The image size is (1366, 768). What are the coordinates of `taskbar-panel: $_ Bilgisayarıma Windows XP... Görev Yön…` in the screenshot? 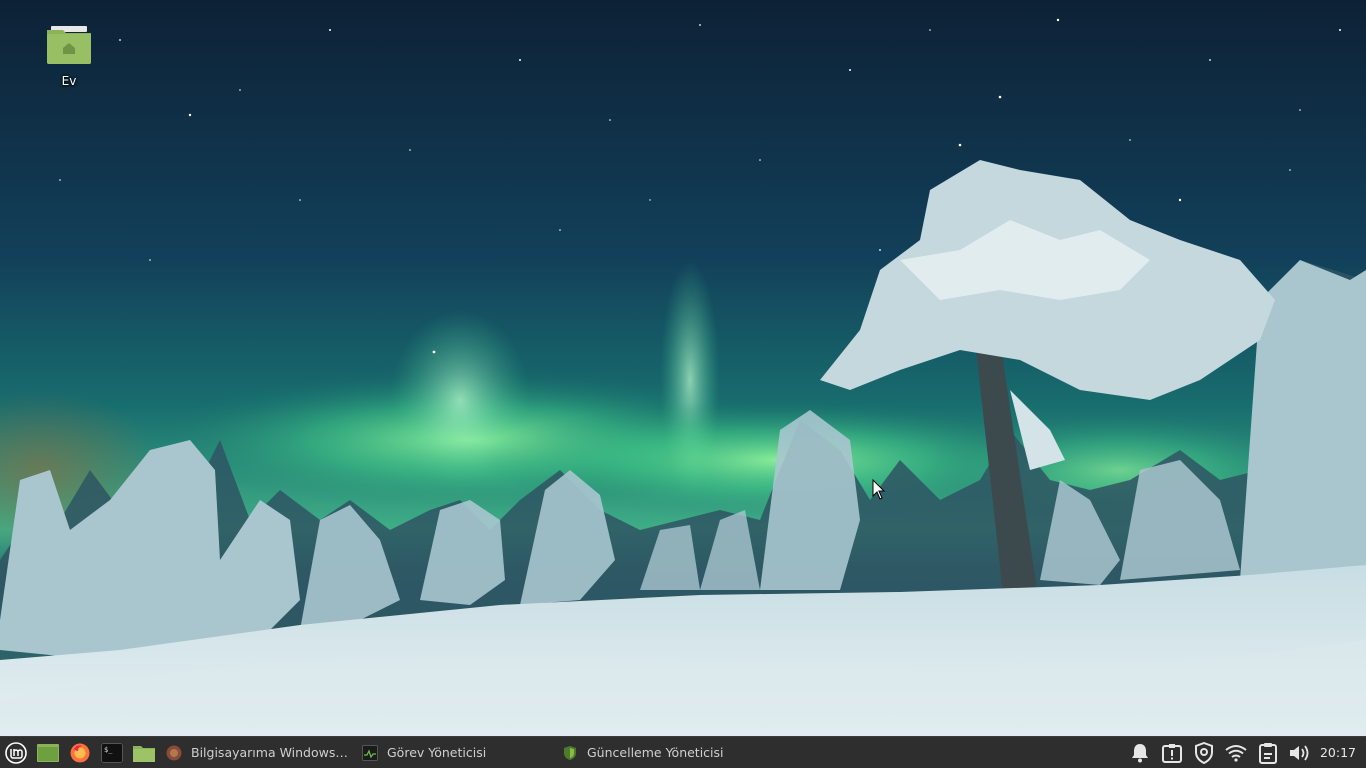 It's located at (683, 752).